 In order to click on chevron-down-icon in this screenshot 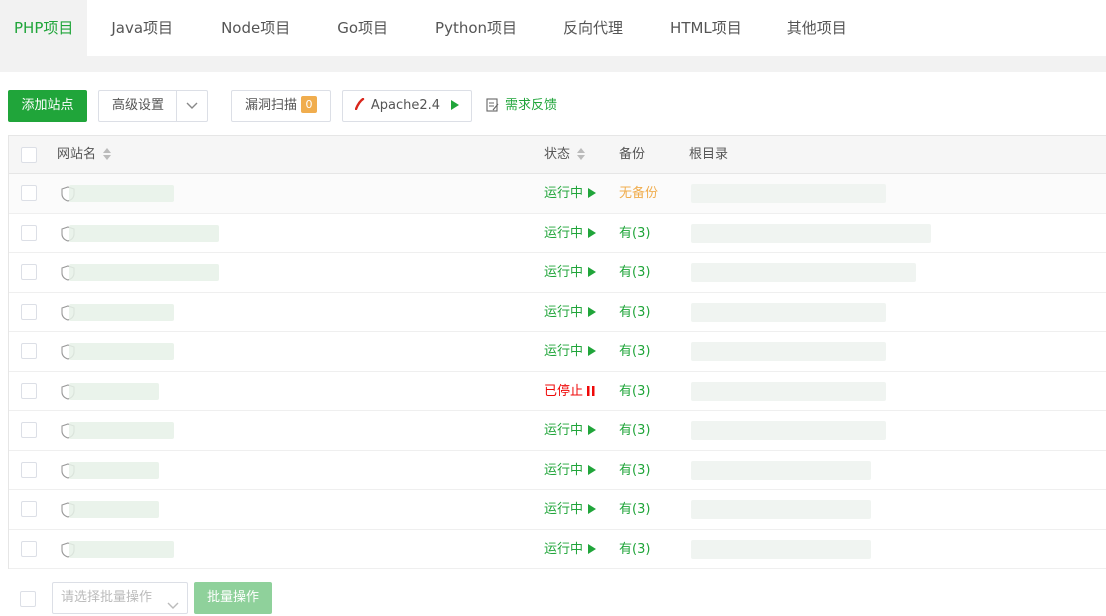, I will do `click(191, 106)`.